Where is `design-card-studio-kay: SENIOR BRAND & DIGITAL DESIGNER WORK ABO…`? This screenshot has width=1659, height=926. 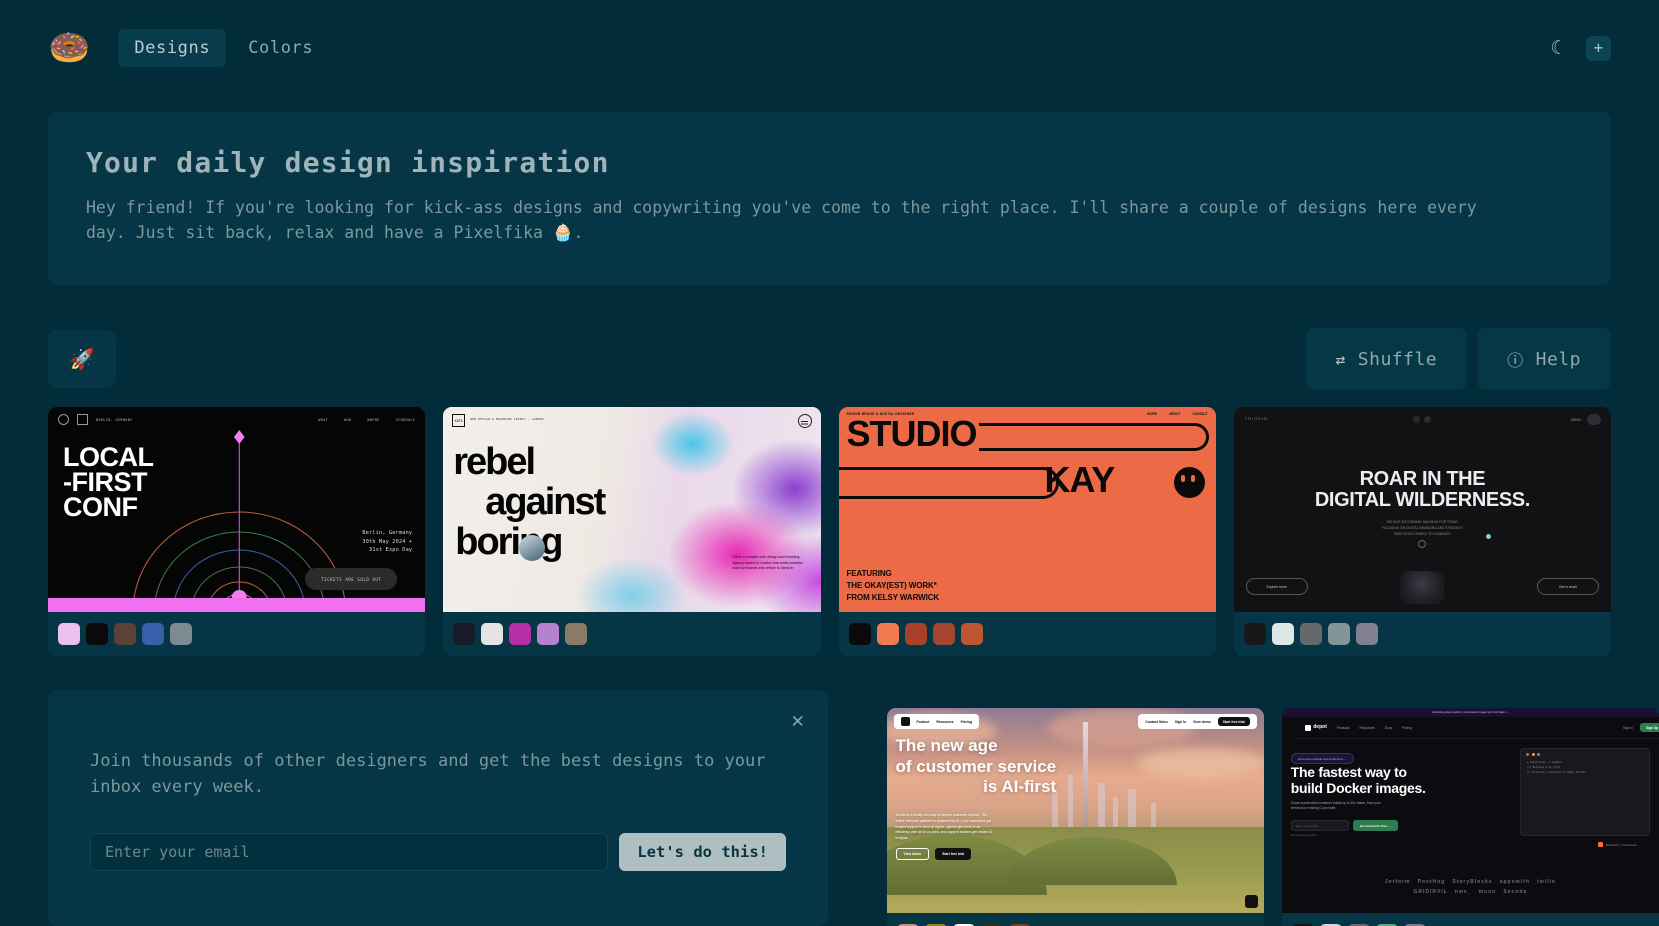
design-card-studio-kay: SENIOR BRAND & DIGITAL DESIGNER WORK ABO… is located at coordinates (1027, 532).